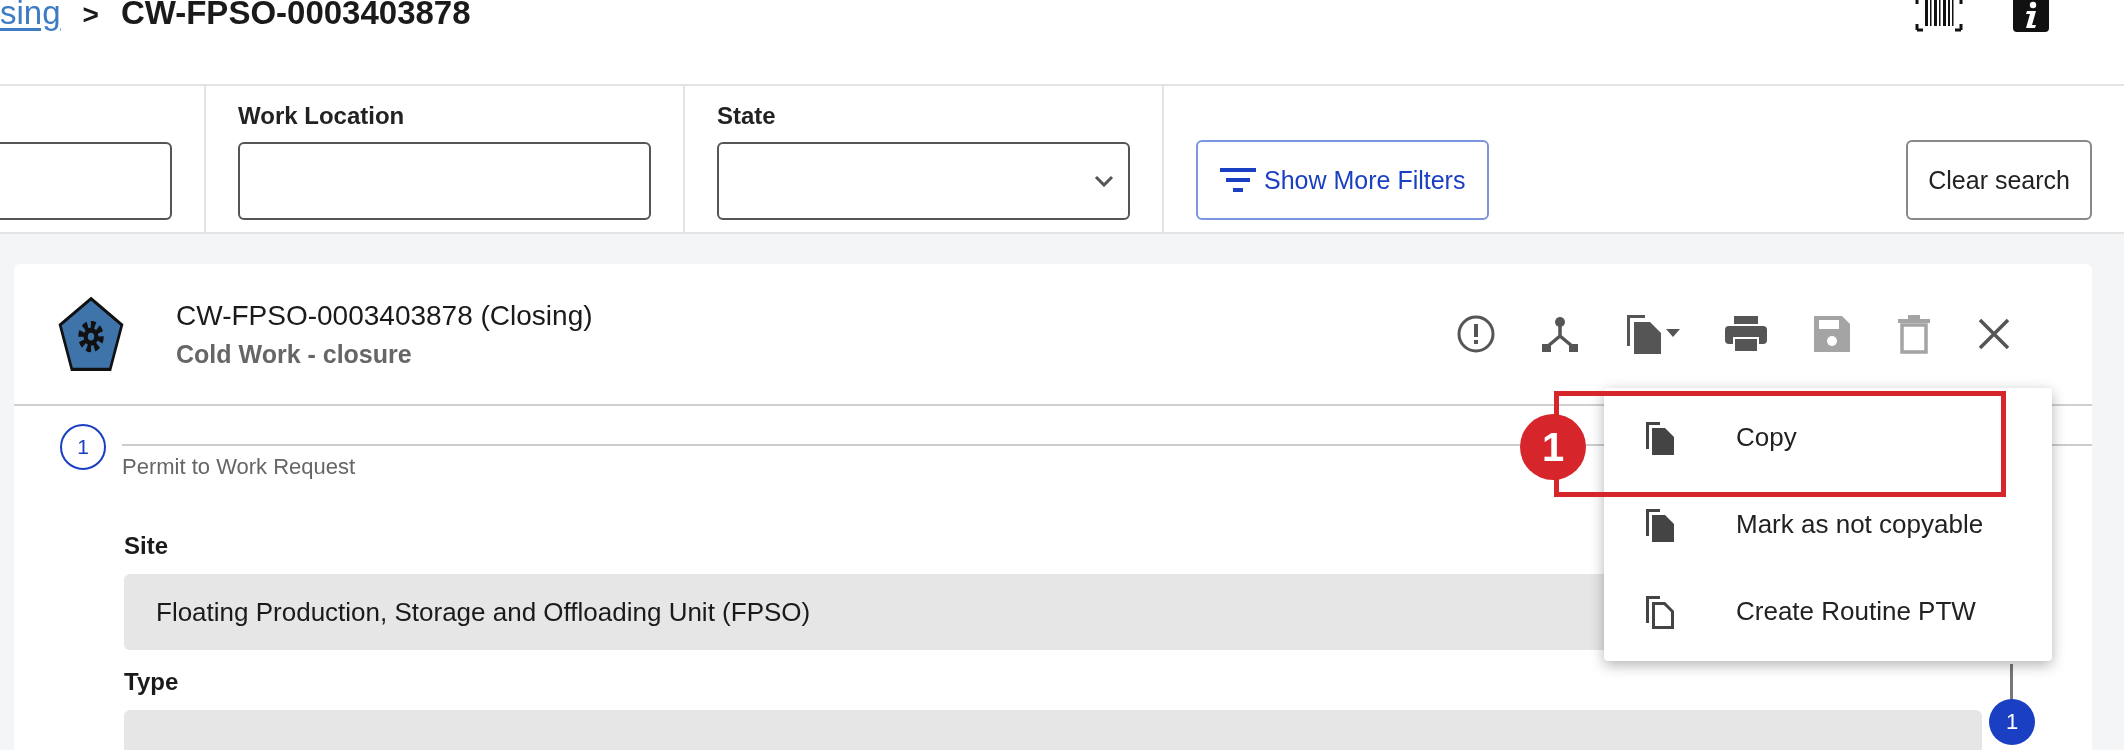 This screenshot has height=750, width=2124. I want to click on info-icon, so click(2031, 16).